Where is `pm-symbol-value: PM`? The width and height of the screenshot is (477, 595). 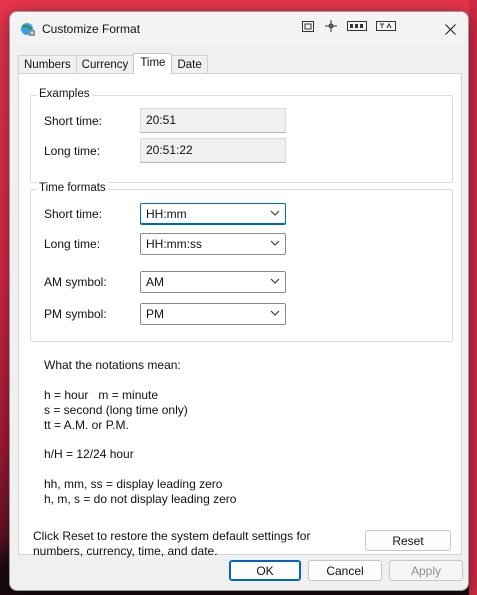 pm-symbol-value: PM is located at coordinates (155, 314).